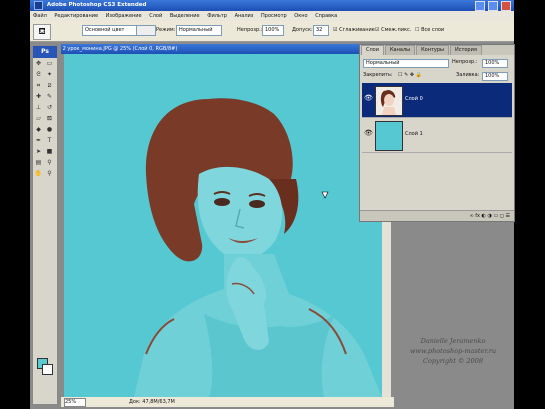 Image resolution: width=545 pixels, height=409 pixels. What do you see at coordinates (378, 75) in the screenshot?
I see `lock-label: Закрепить:` at bounding box center [378, 75].